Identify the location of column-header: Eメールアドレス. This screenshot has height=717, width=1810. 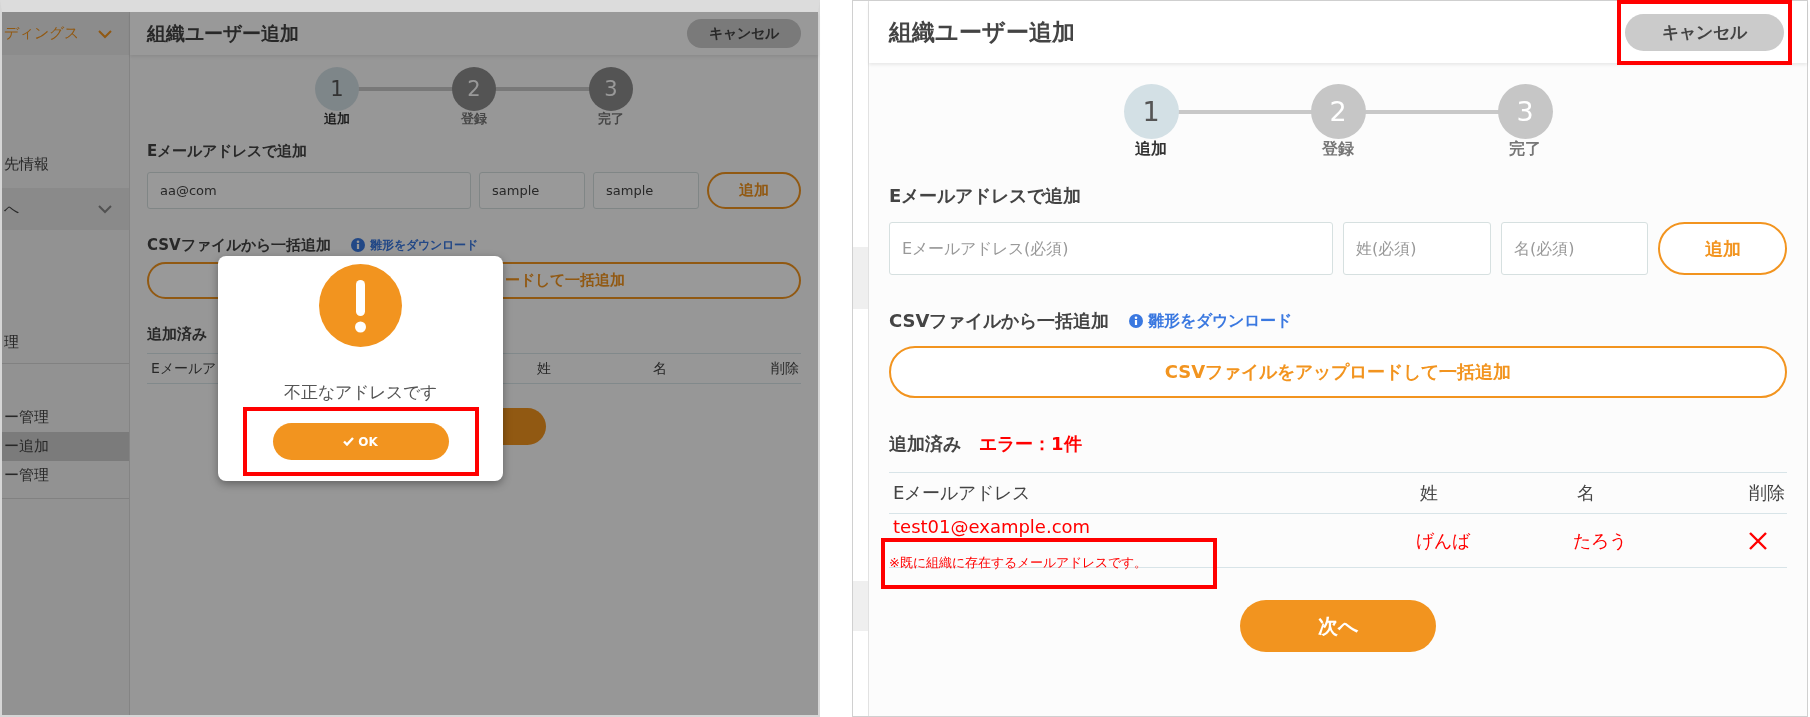
(1152, 493).